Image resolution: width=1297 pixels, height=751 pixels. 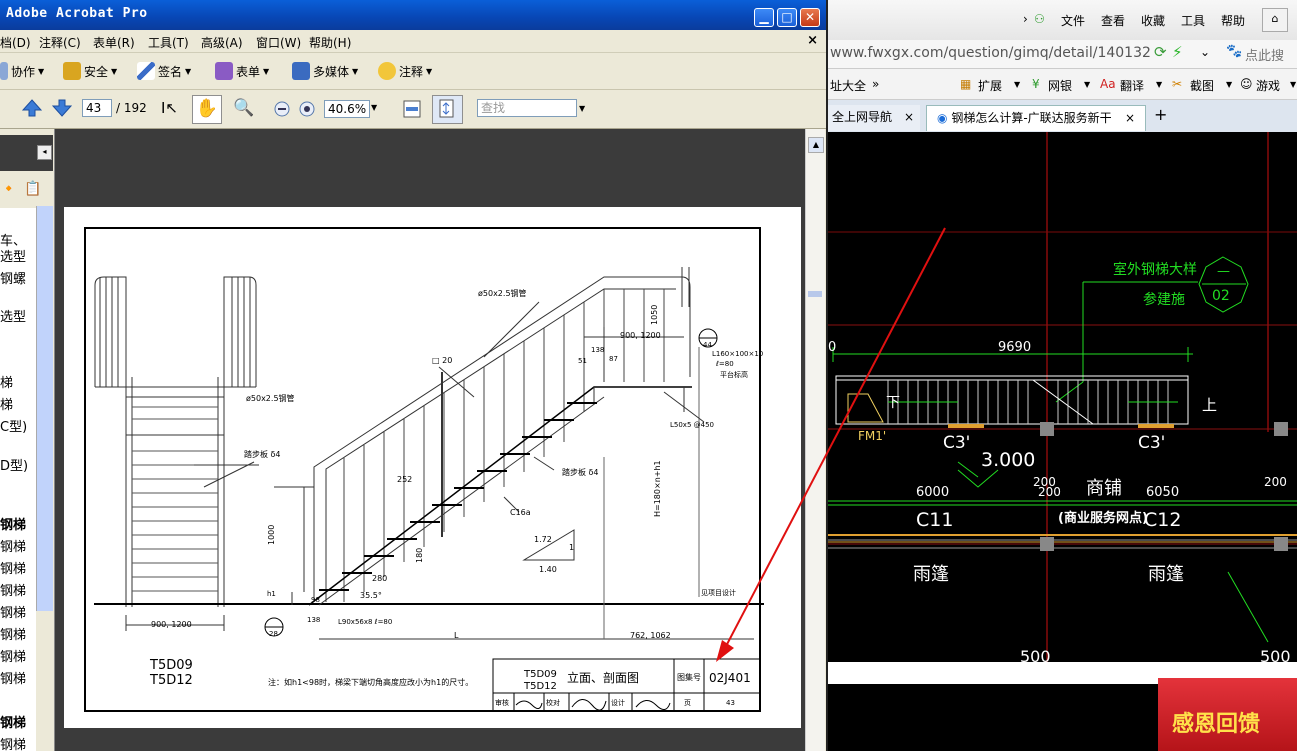 I want to click on fit-page-icon, so click(x=447, y=109).